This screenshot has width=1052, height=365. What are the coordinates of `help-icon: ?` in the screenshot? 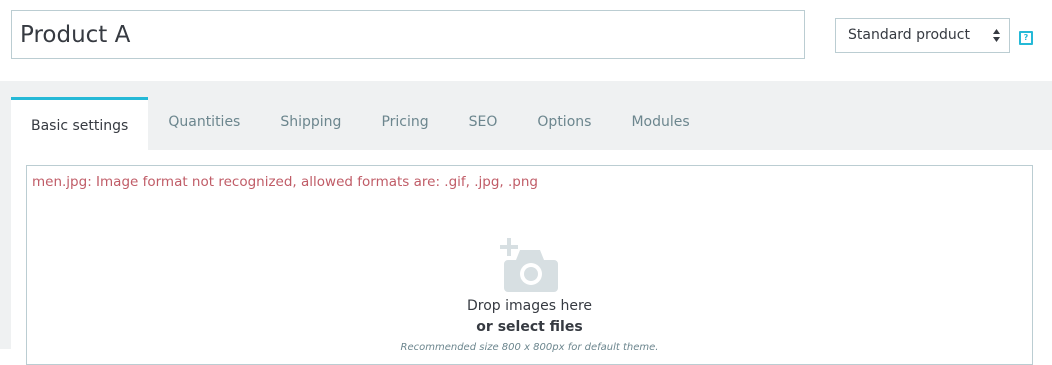 It's located at (1026, 38).